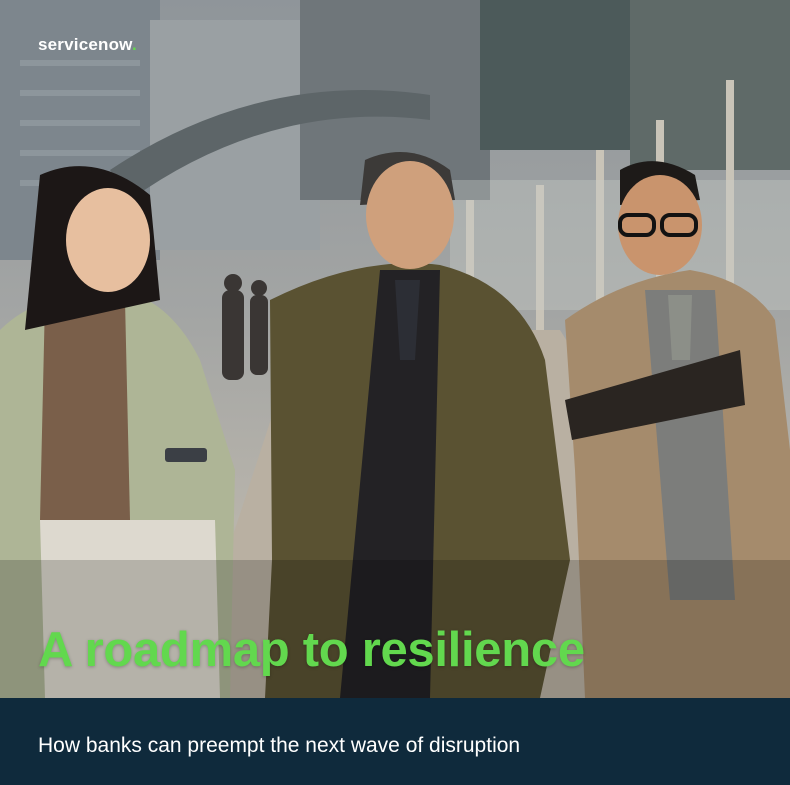 This screenshot has height=785, width=790. Describe the element at coordinates (560, 75) in the screenshot. I see `building-glass` at that location.